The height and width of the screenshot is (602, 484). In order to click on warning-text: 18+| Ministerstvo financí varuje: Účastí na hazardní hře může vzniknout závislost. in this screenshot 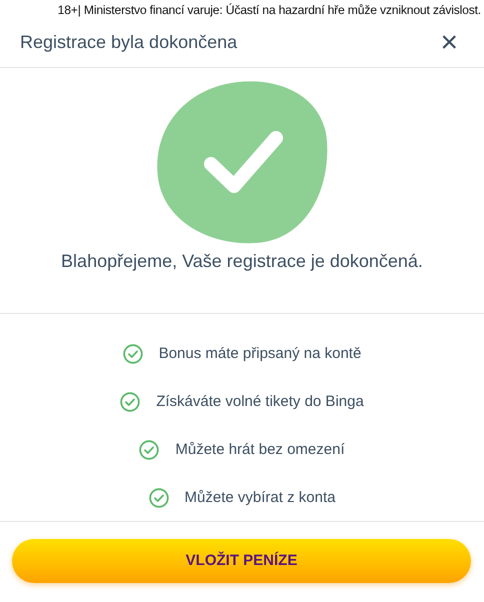, I will do `click(269, 10)`.